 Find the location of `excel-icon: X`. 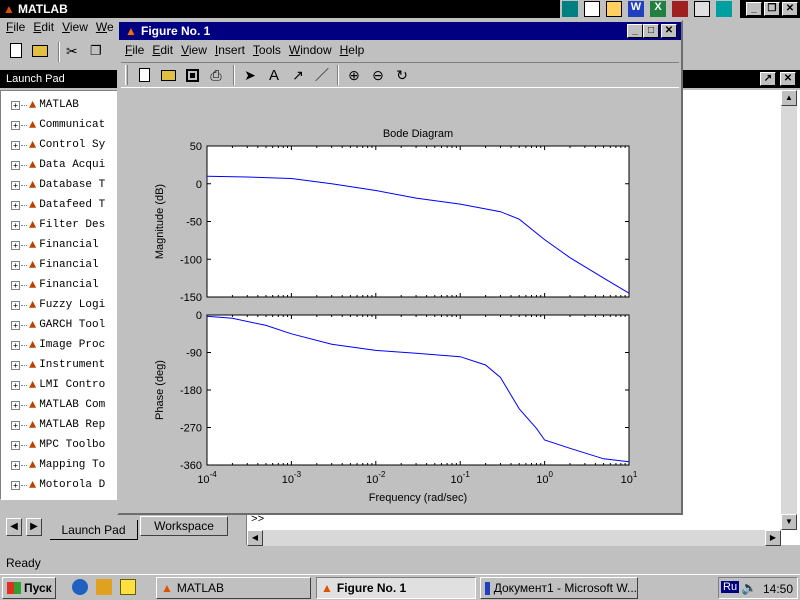

excel-icon: X is located at coordinates (658, 9).